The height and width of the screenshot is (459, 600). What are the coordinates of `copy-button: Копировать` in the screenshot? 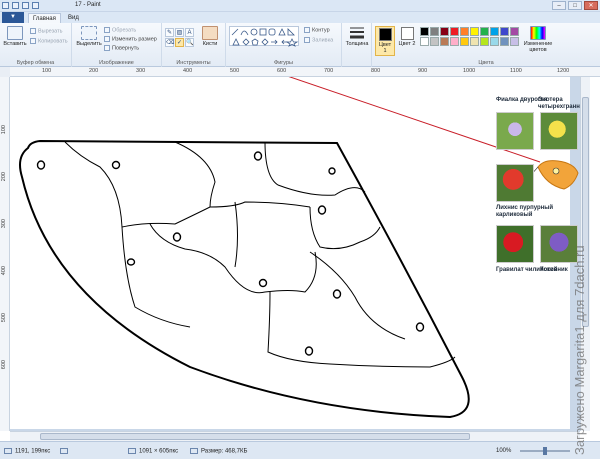 It's located at (49, 41).